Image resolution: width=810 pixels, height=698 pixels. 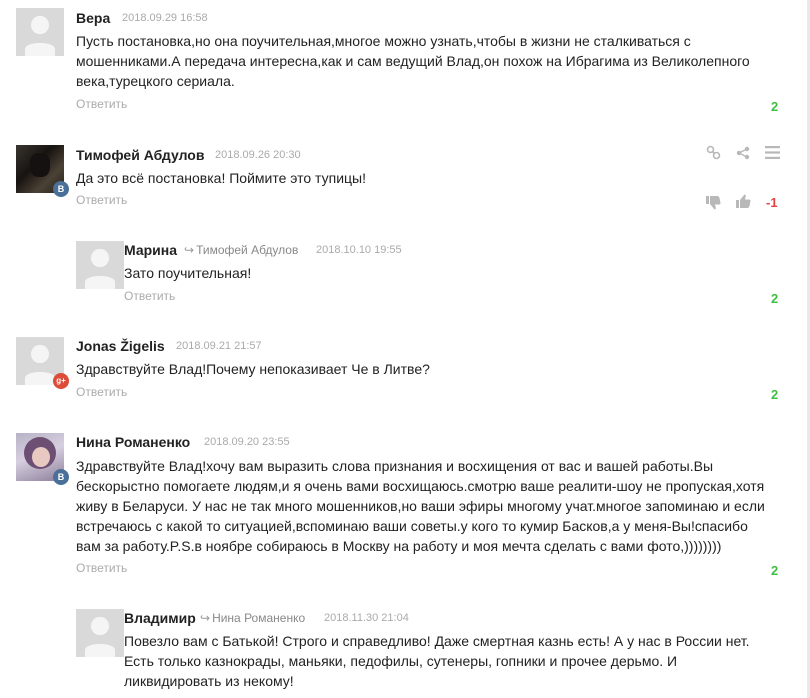 What do you see at coordinates (93, 18) in the screenshot?
I see `comment-author: Вера` at bounding box center [93, 18].